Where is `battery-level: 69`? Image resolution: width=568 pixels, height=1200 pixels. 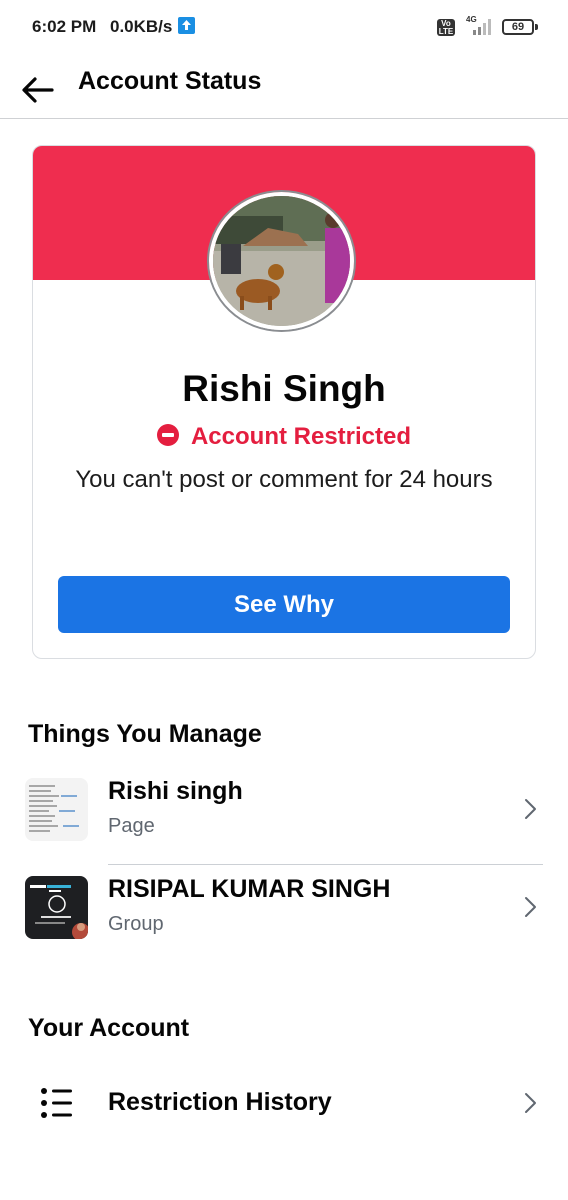
battery-level: 69 is located at coordinates (518, 27).